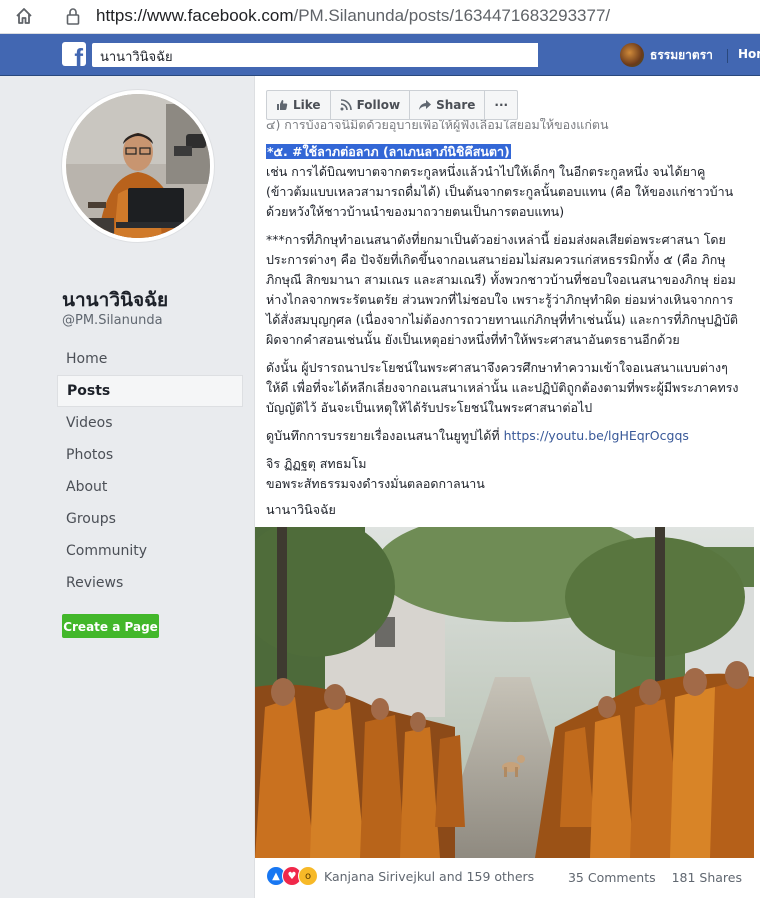  I want to click on create-page-button: Create a Page, so click(110, 626).